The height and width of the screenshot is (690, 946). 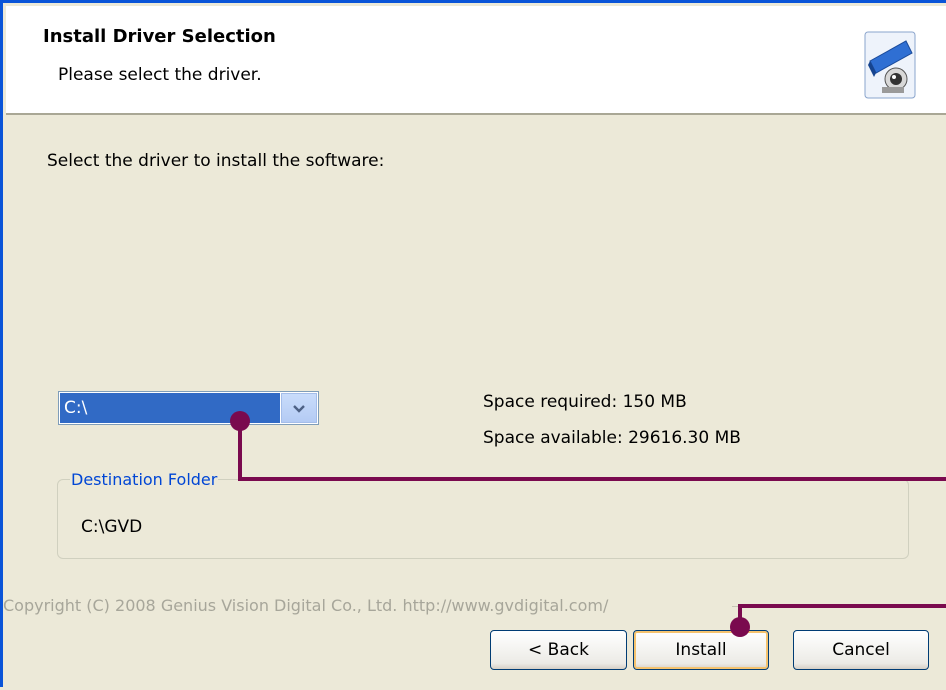 I want to click on chevron-down-icon, so click(x=299, y=408).